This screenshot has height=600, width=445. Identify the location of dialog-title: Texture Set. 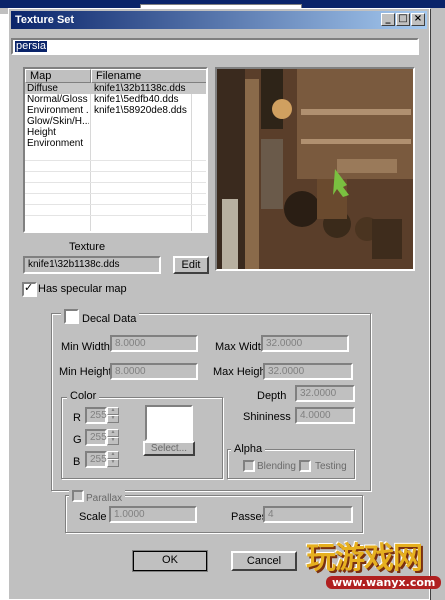
(45, 20).